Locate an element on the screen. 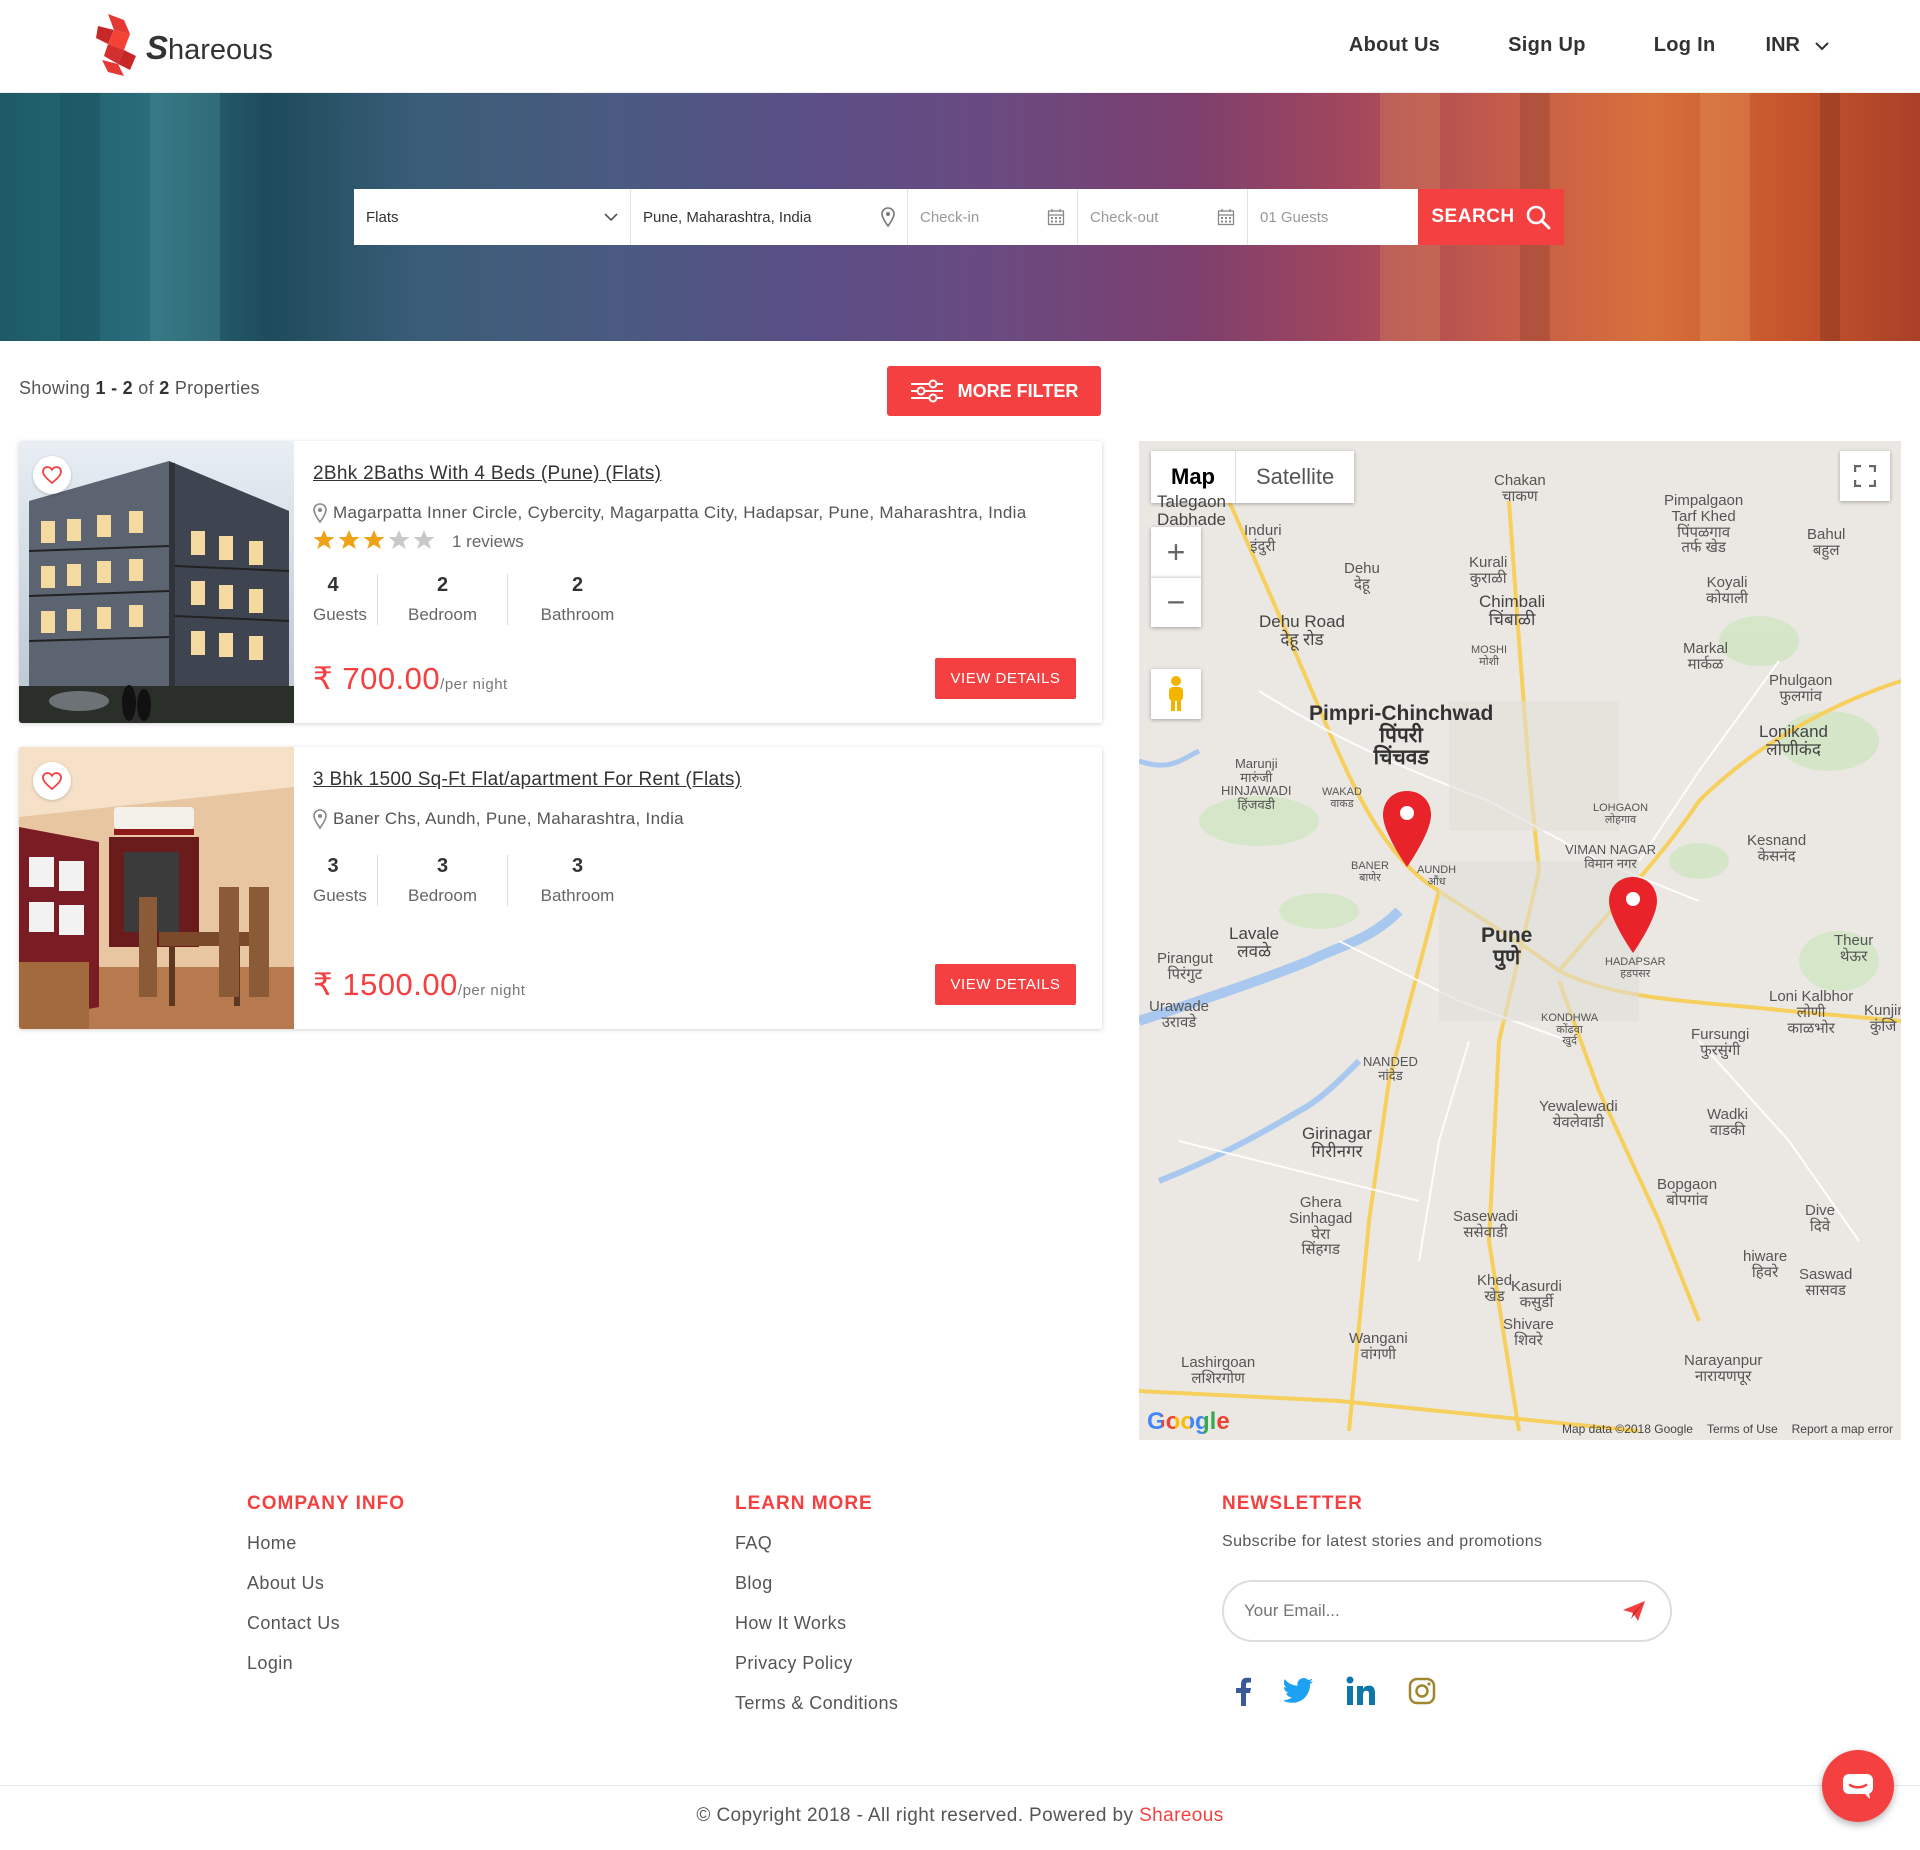 The height and width of the screenshot is (1850, 1920). map-label: Bopgaon बोपगांव is located at coordinates (1687, 1192).